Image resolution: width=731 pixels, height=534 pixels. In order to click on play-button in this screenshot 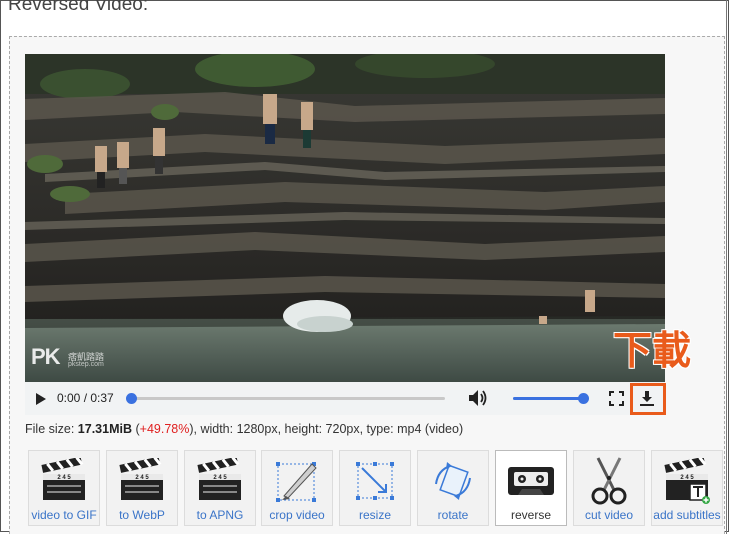, I will do `click(41, 398)`.